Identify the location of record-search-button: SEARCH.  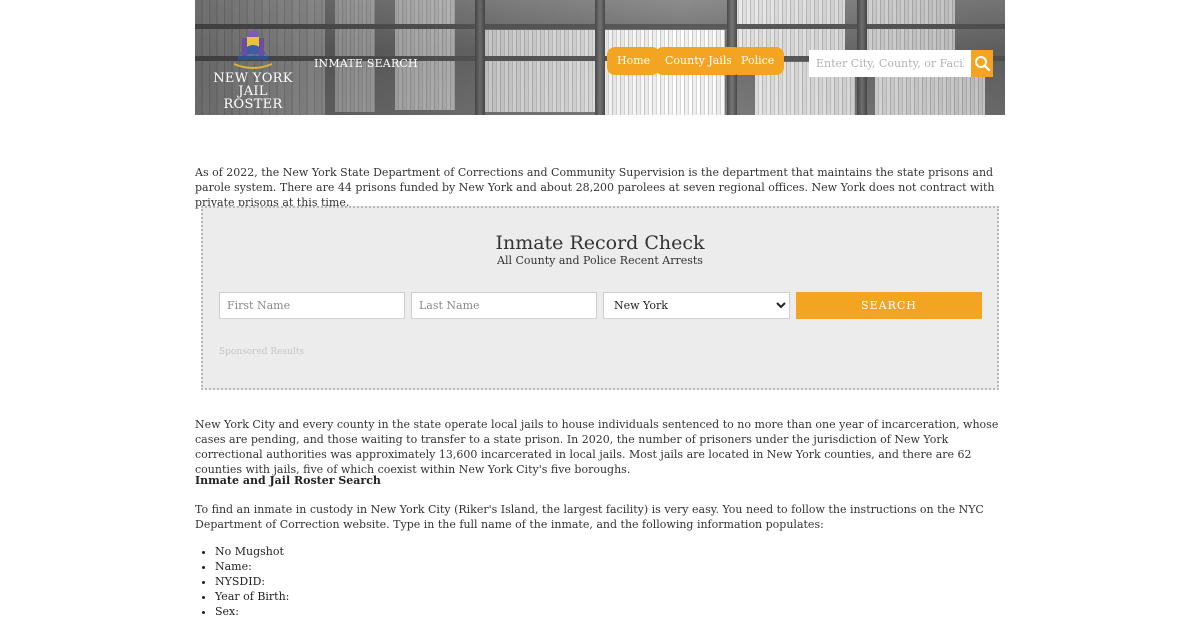
(889, 305).